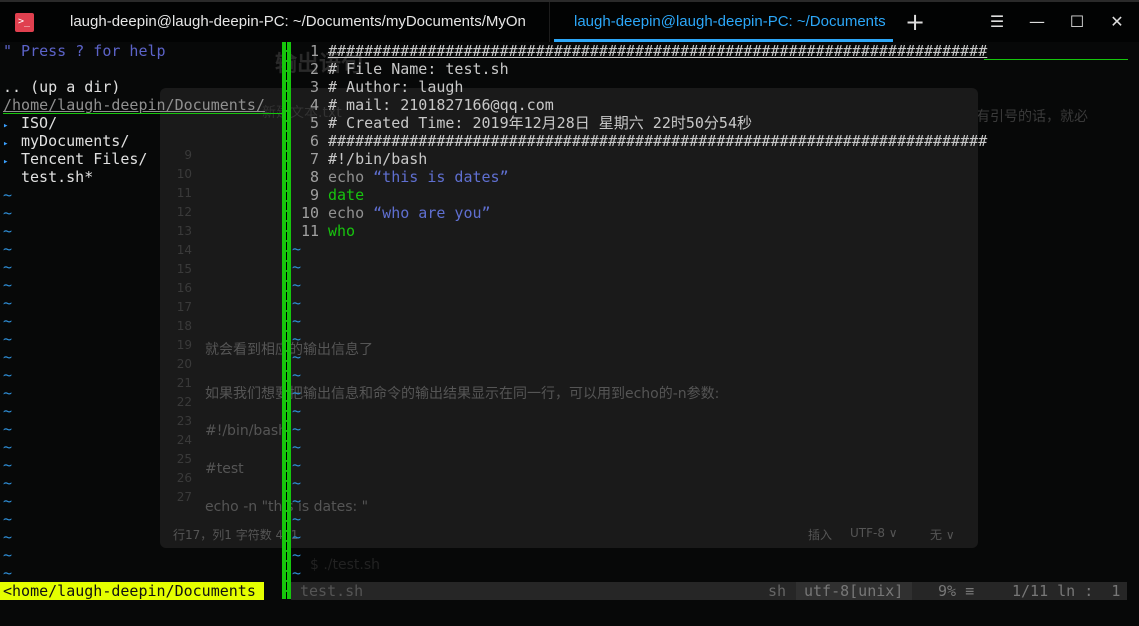 The width and height of the screenshot is (1139, 626). What do you see at coordinates (132, 591) in the screenshot?
I see `nerdtree-status: <home/laugh-deepin/Documents` at bounding box center [132, 591].